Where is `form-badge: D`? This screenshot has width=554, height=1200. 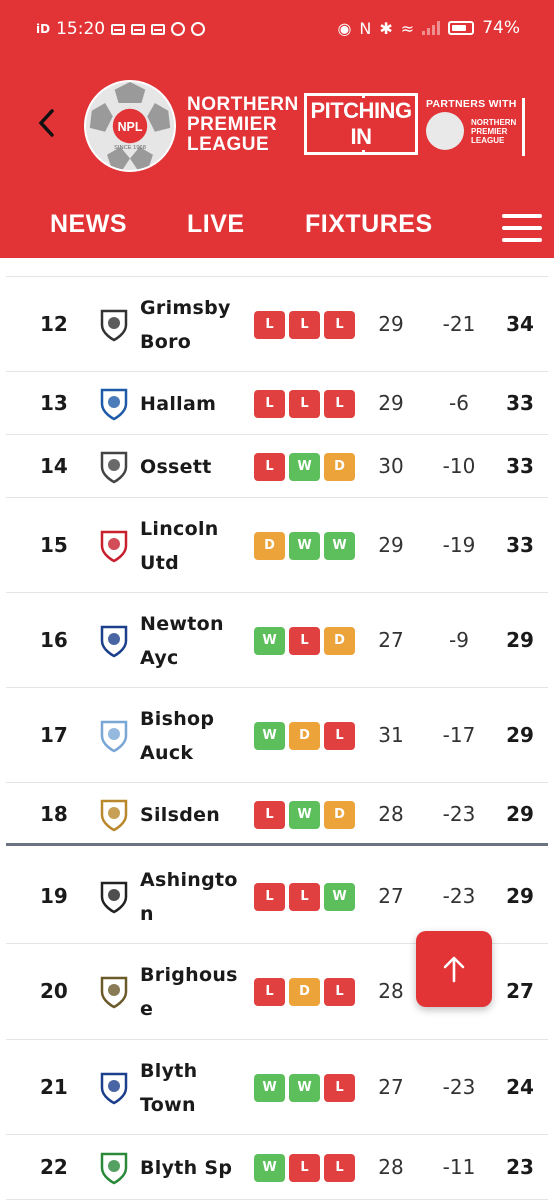 form-badge: D is located at coordinates (339, 640).